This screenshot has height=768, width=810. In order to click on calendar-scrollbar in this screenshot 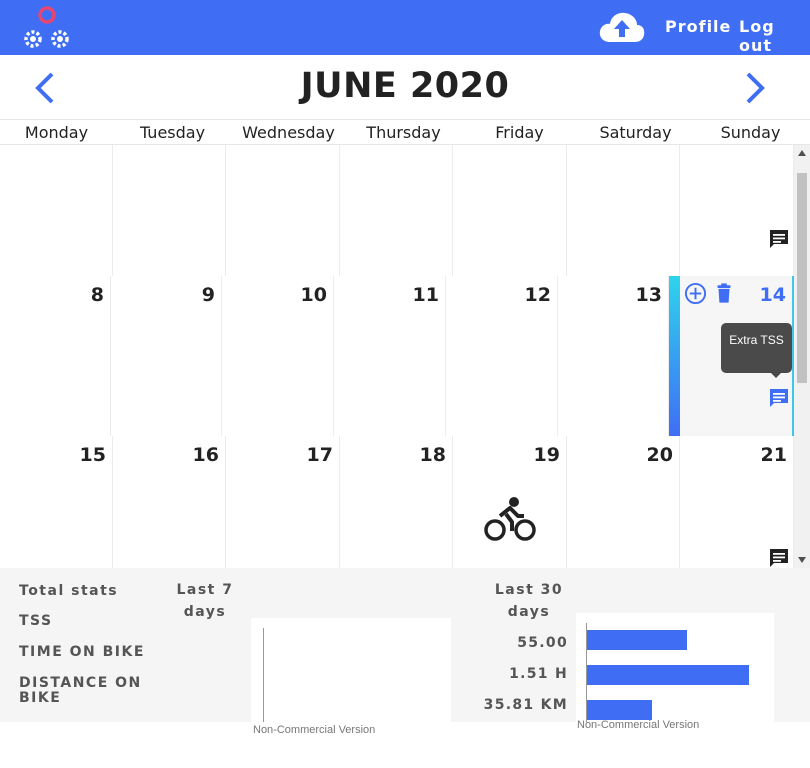, I will do `click(802, 356)`.